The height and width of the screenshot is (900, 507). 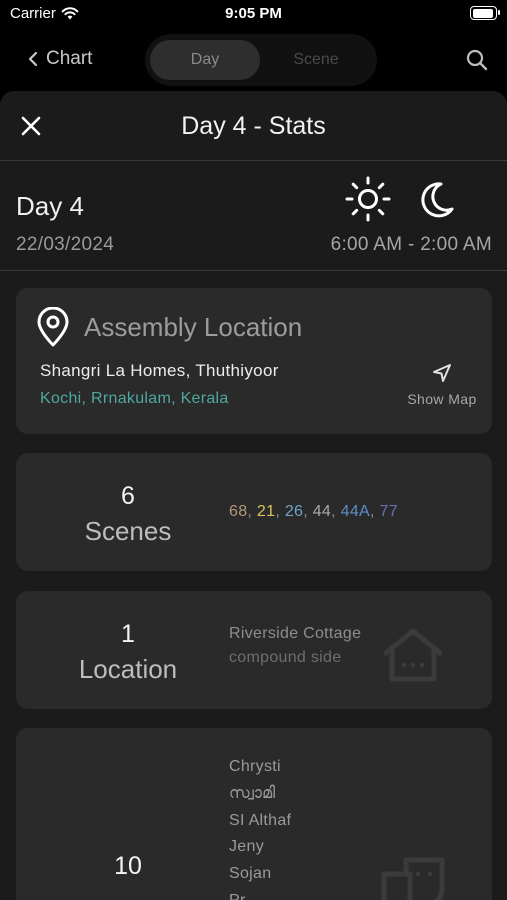 I want to click on scene-label: Scenes, so click(x=128, y=531).